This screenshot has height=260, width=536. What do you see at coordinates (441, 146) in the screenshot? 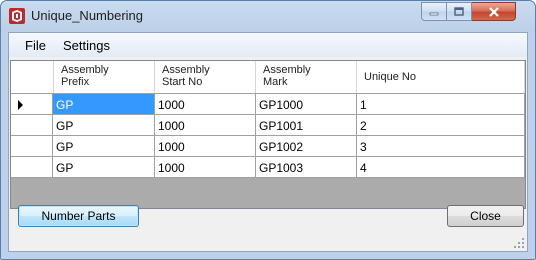
I see `cell-unique-no: 3` at bounding box center [441, 146].